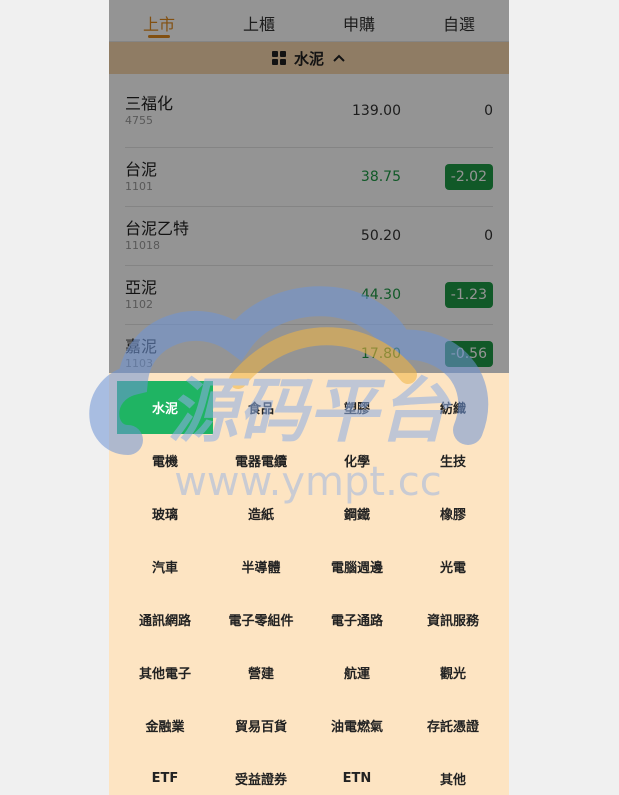  Describe the element at coordinates (141, 346) in the screenshot. I see `stock-name: 嘉泥` at that location.